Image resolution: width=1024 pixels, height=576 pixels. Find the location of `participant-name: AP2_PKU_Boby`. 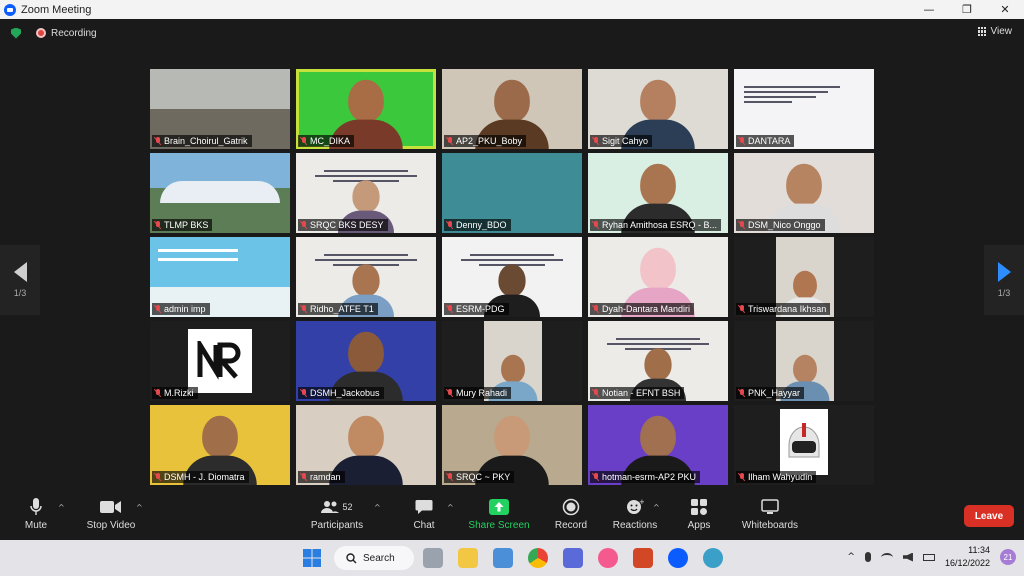

participant-name: AP2_PKU_Boby is located at coordinates (489, 141).